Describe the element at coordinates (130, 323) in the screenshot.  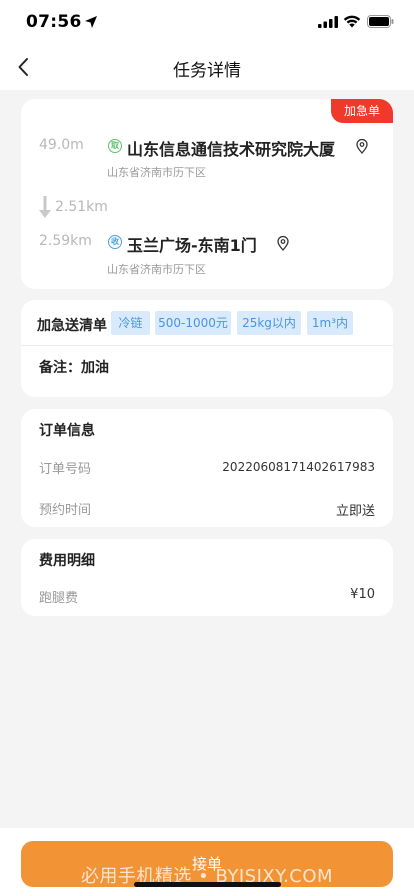
I see `tag-chip: 冷链` at that location.